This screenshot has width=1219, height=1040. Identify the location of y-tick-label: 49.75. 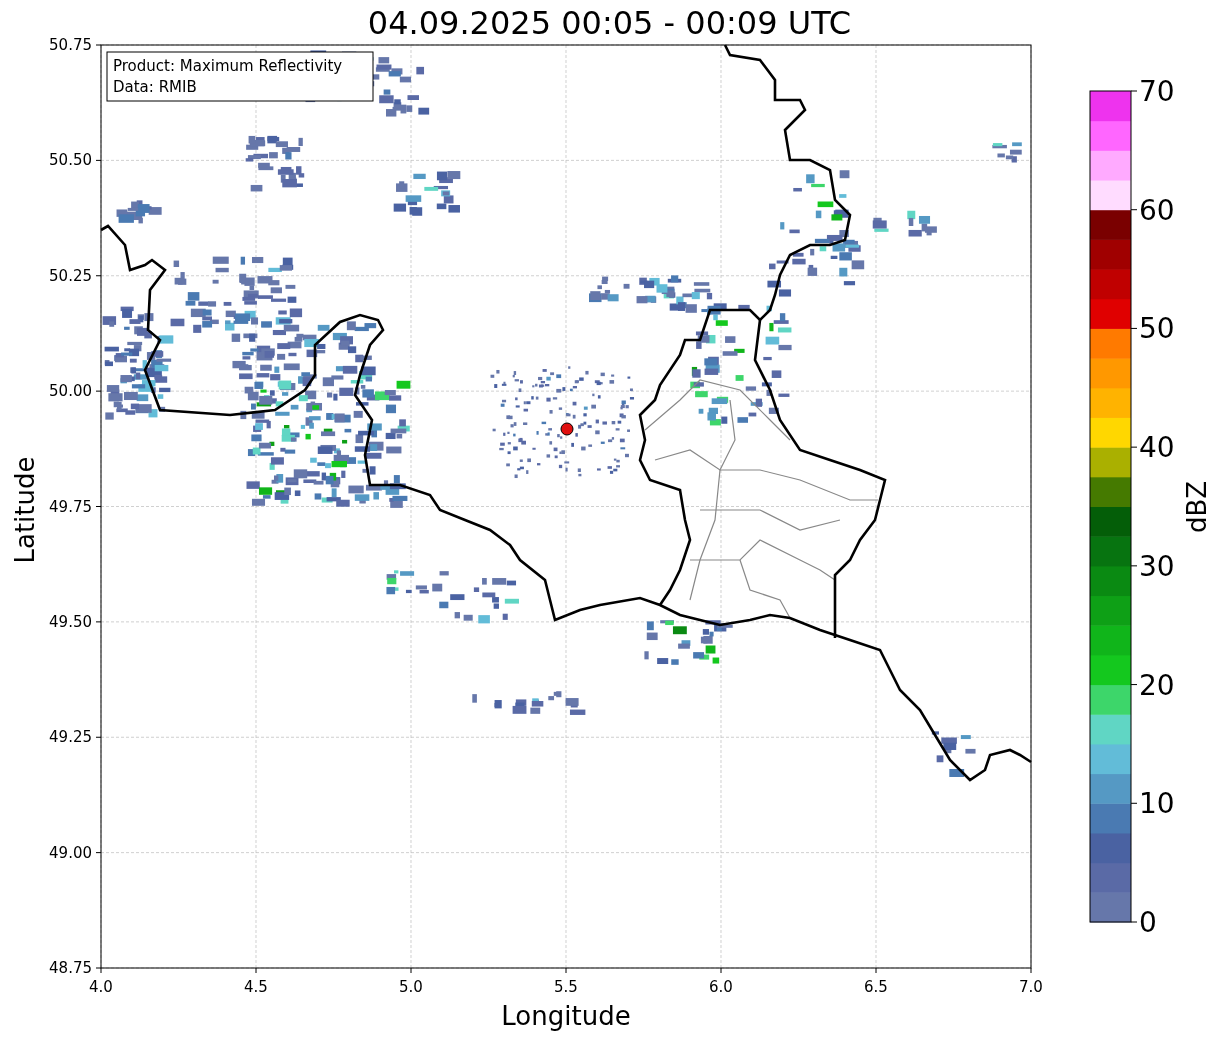
(70, 506).